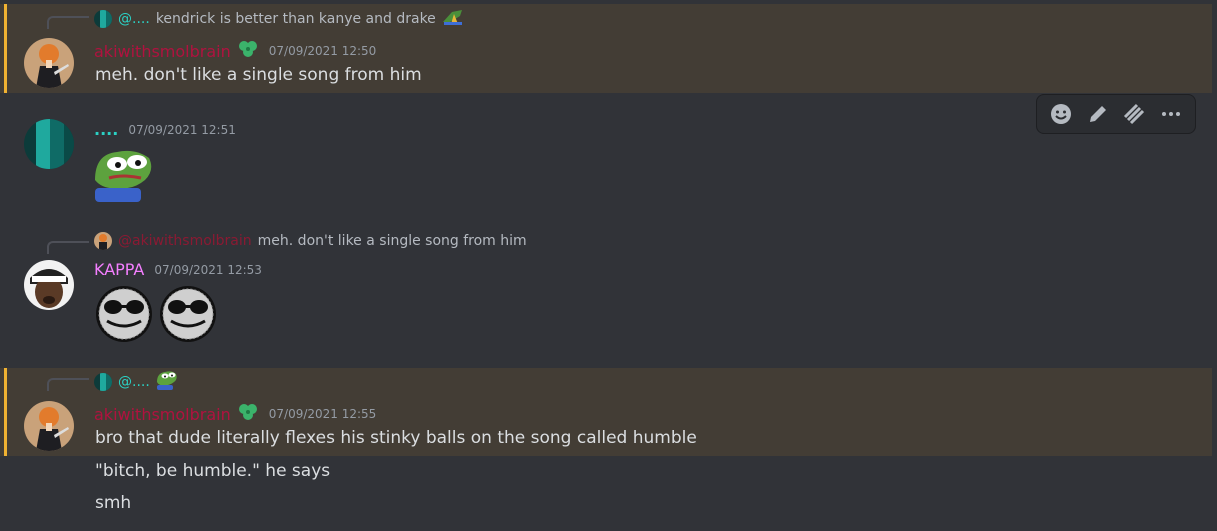 The image size is (1217, 531). I want to click on reply-text: meh. don't like a single song from him, so click(392, 241).